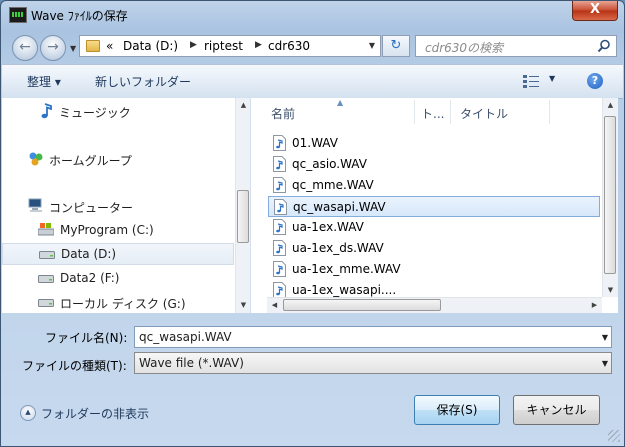  I want to click on nav-item-music: ミュージック, so click(118, 111).